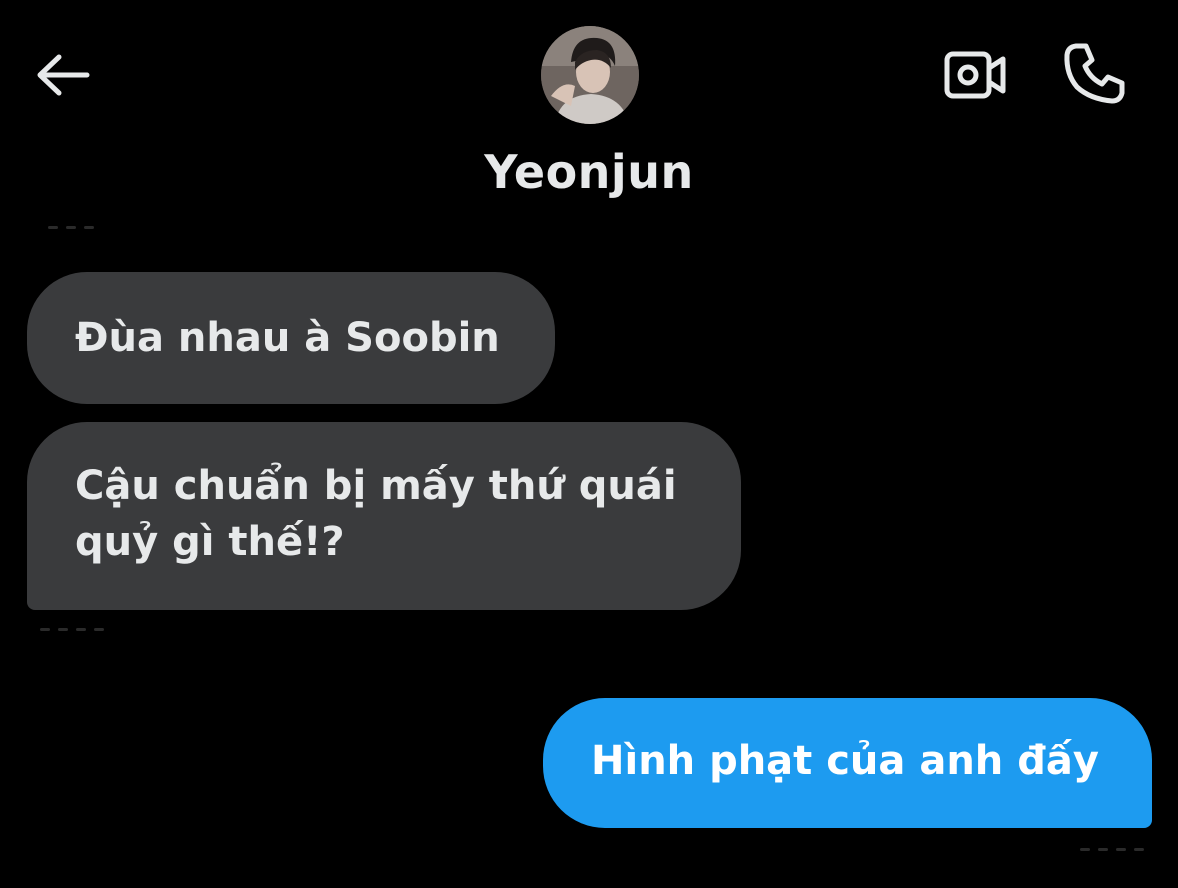 This screenshot has width=1178, height=888. What do you see at coordinates (384, 516) in the screenshot?
I see `message-bubble-incoming: Cậu chuẩn bị mấy thứ quái quỷ gì thế!?` at bounding box center [384, 516].